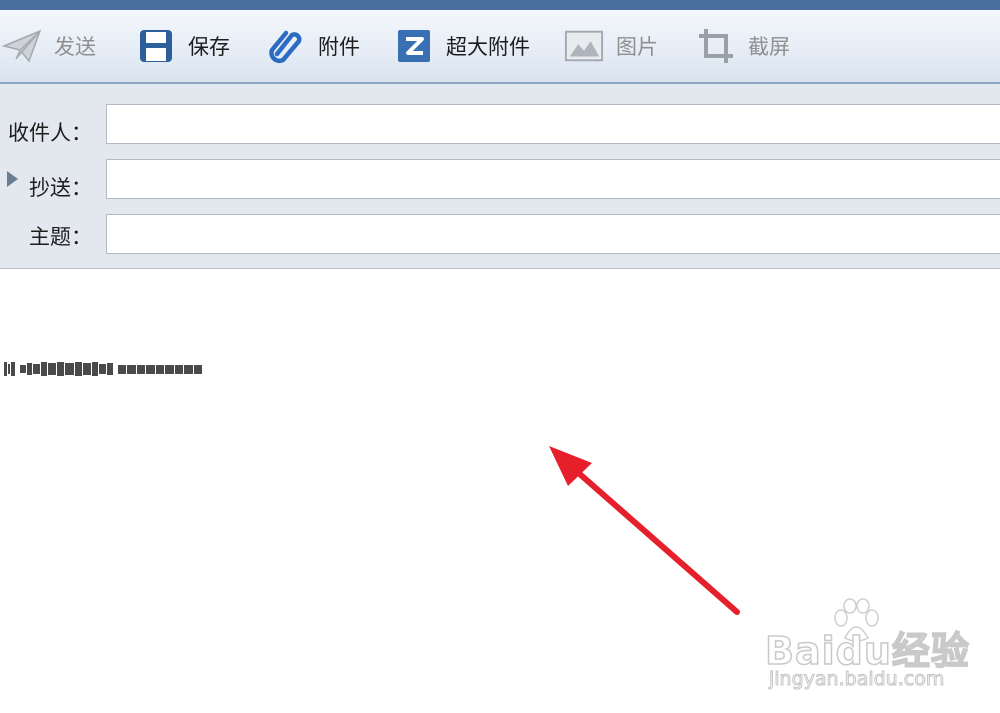 The height and width of the screenshot is (713, 1000). I want to click on watermark-url: jingyan.baidu.com, so click(856, 679).